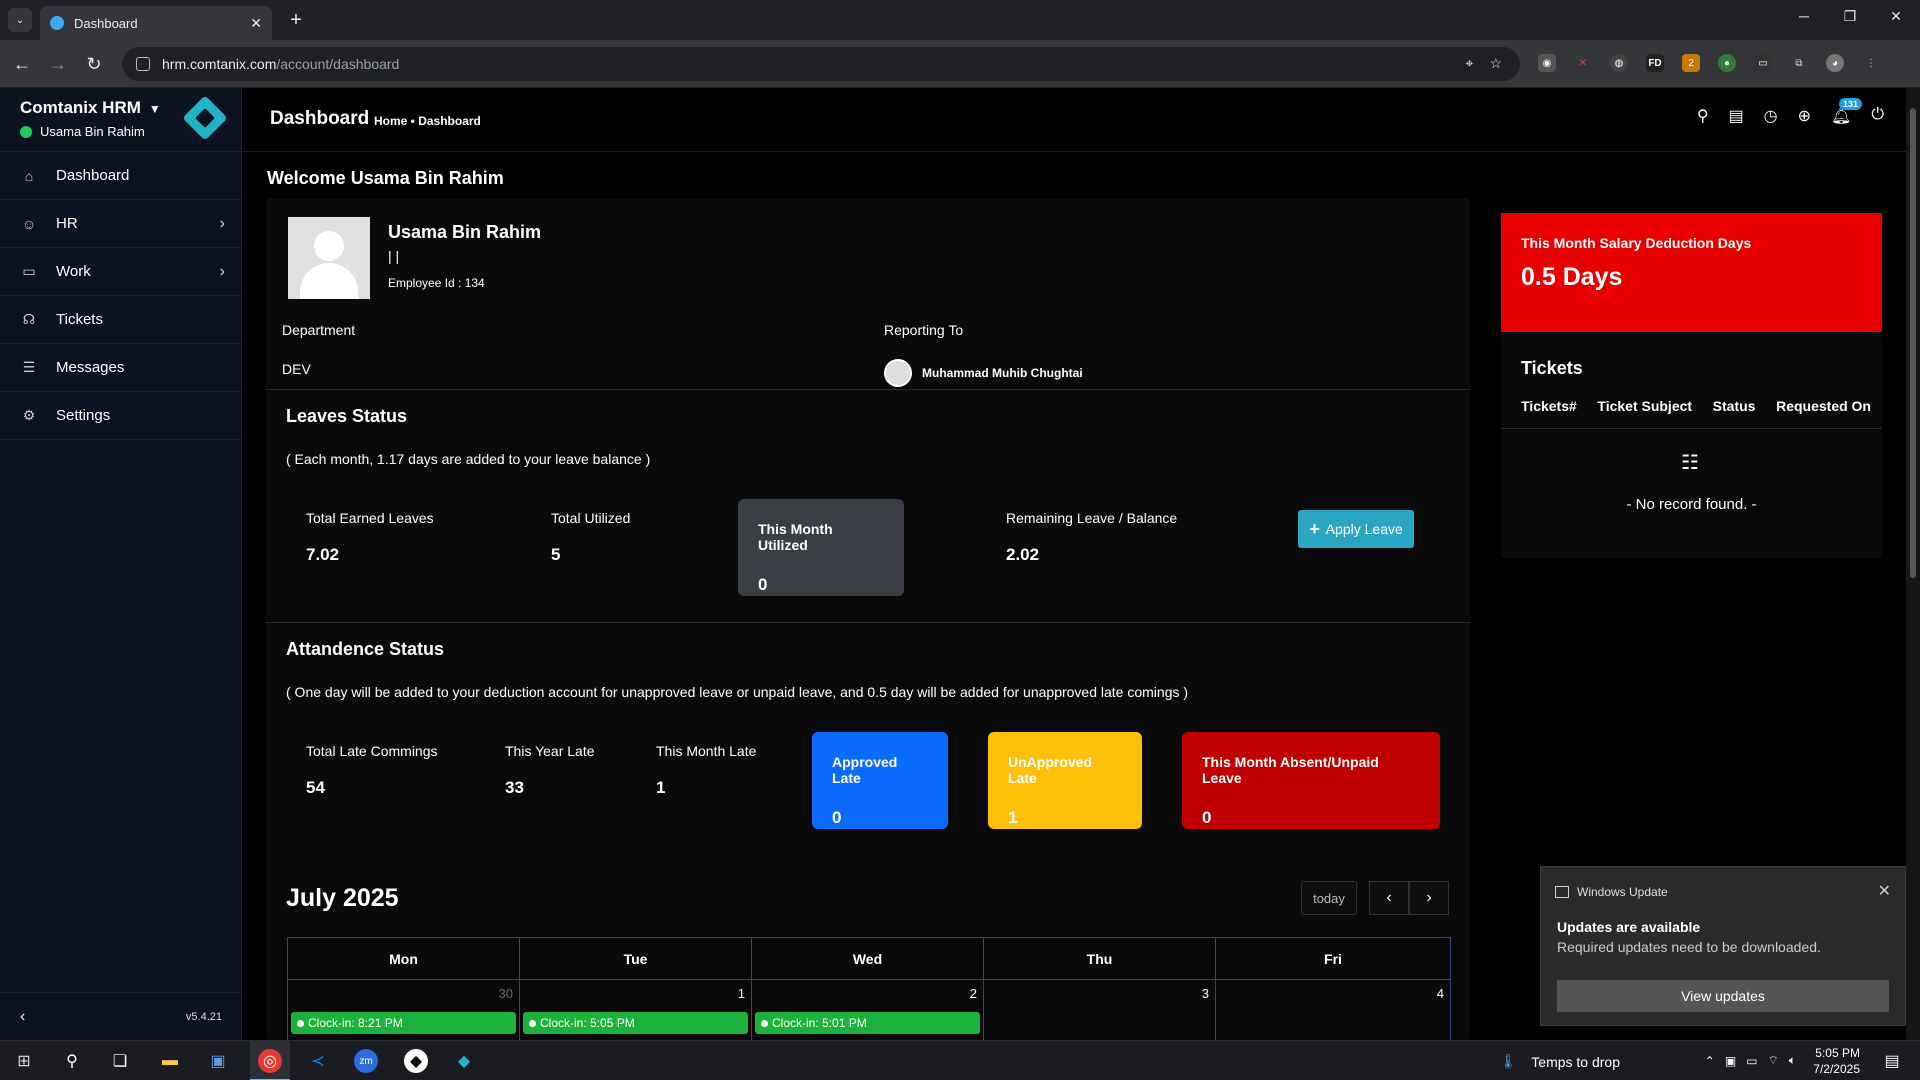 The height and width of the screenshot is (1080, 1920). What do you see at coordinates (24, 1061) in the screenshot?
I see `windows-start-icon: ⊞` at bounding box center [24, 1061].